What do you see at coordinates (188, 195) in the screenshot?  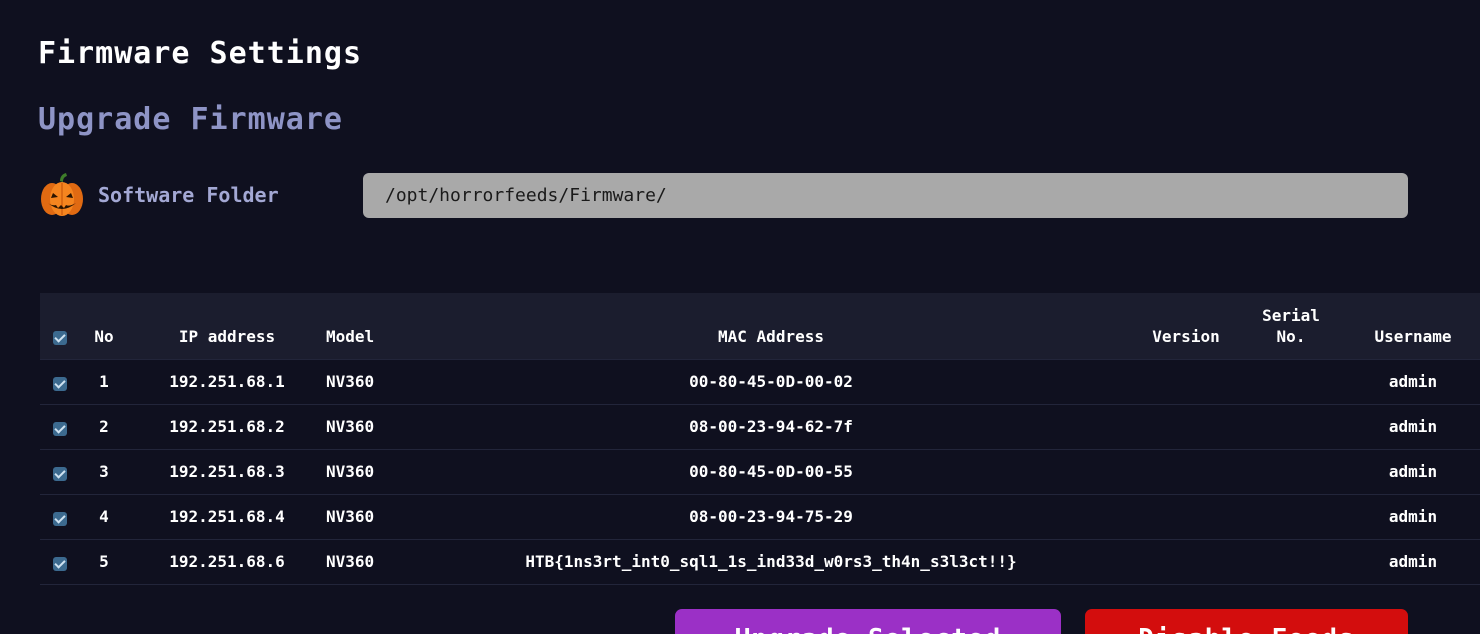 I see `software-folder-label: Software Folder` at bounding box center [188, 195].